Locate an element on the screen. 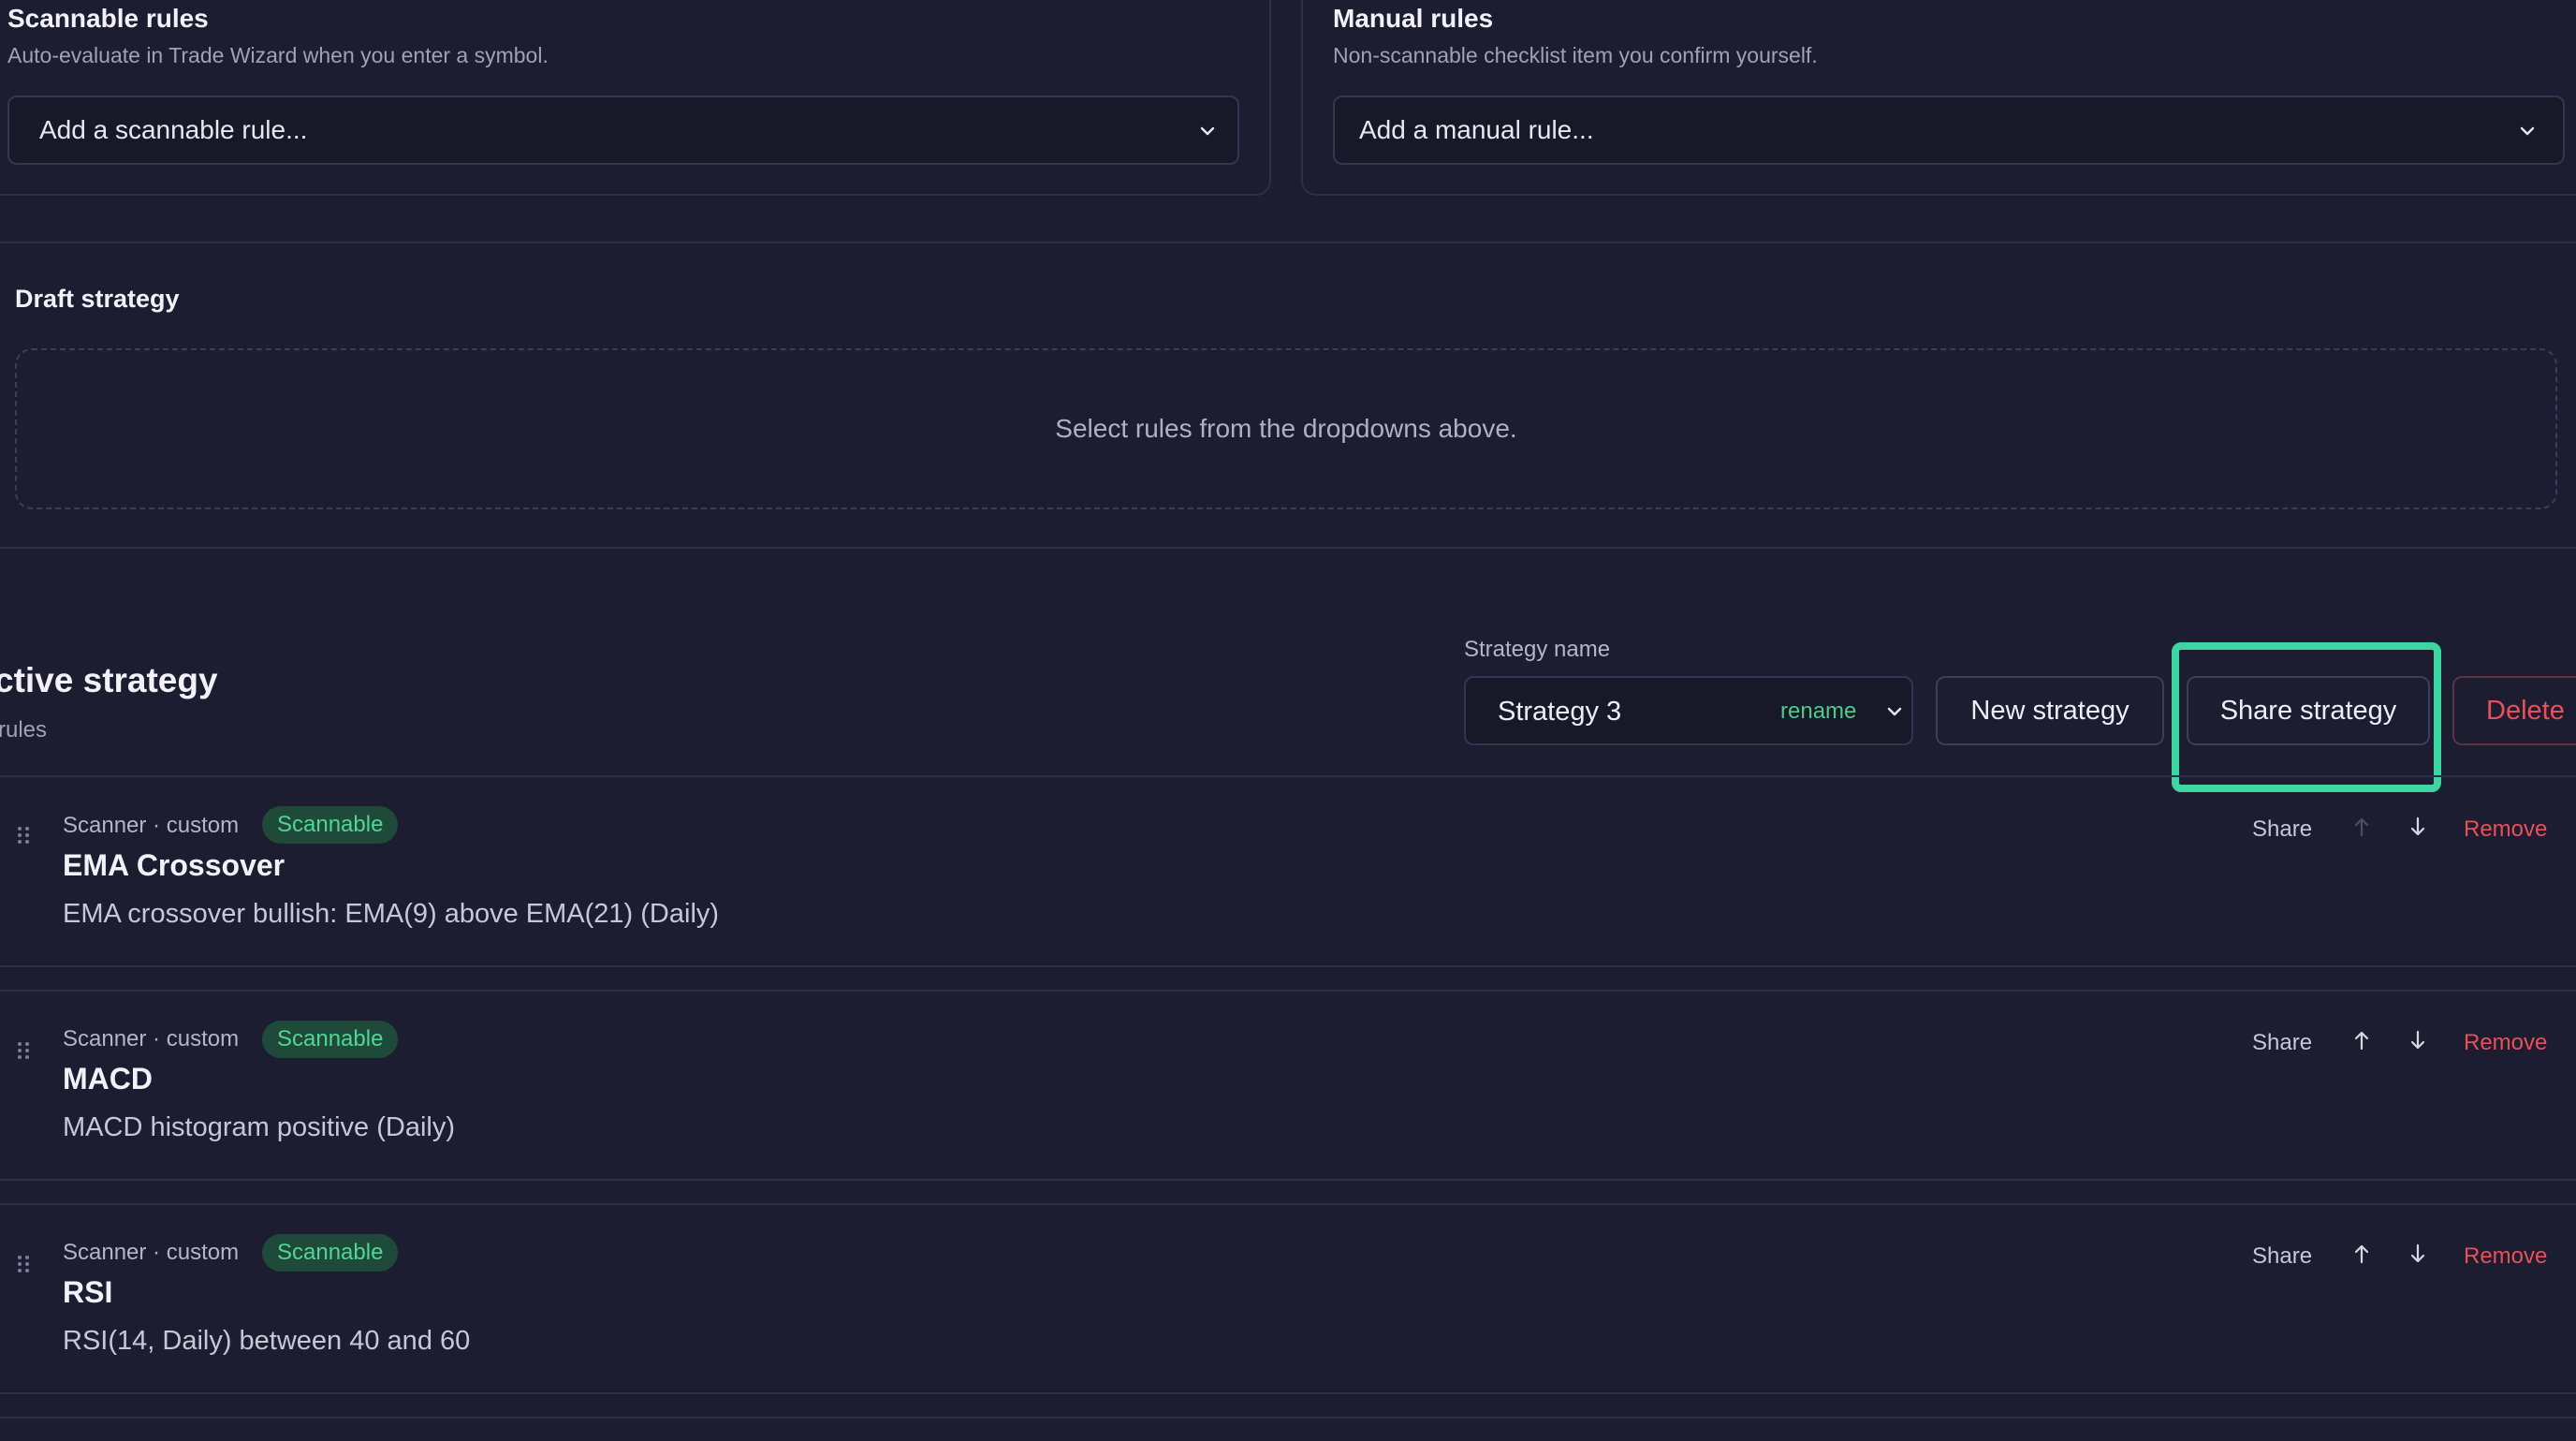 This screenshot has height=1441, width=2576. rule-title: EMA Crossover is located at coordinates (174, 865).